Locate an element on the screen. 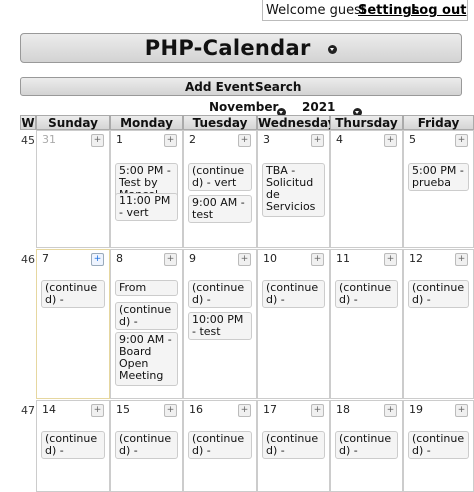 The height and width of the screenshot is (492, 474). event-item: 9:00 AM - test is located at coordinates (220, 209).